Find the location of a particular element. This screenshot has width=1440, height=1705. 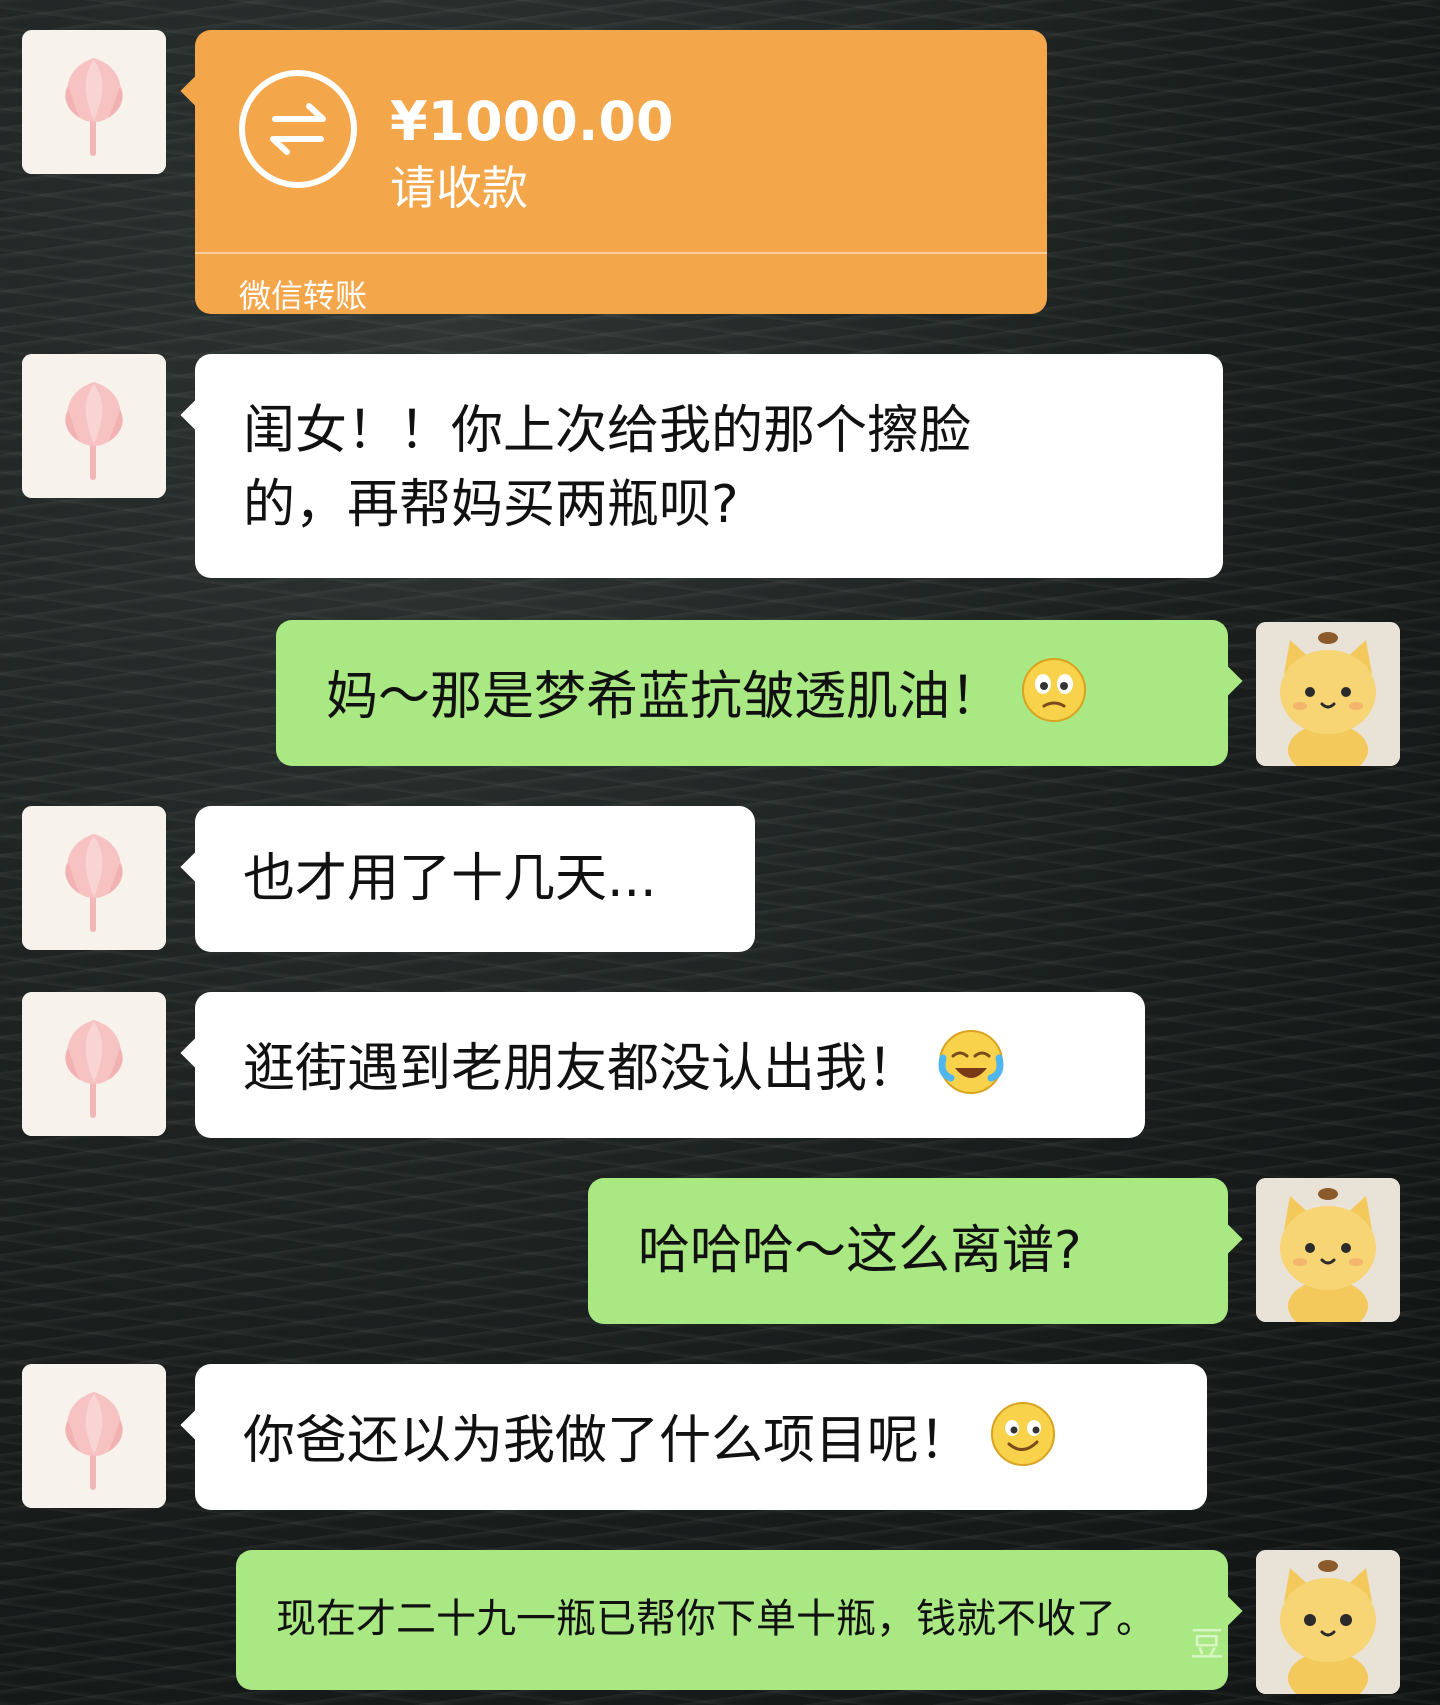

confused-face-emoji is located at coordinates (1054, 700).